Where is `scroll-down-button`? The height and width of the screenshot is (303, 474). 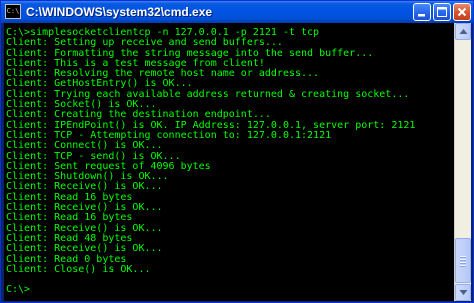
scroll-down-button is located at coordinates (463, 292).